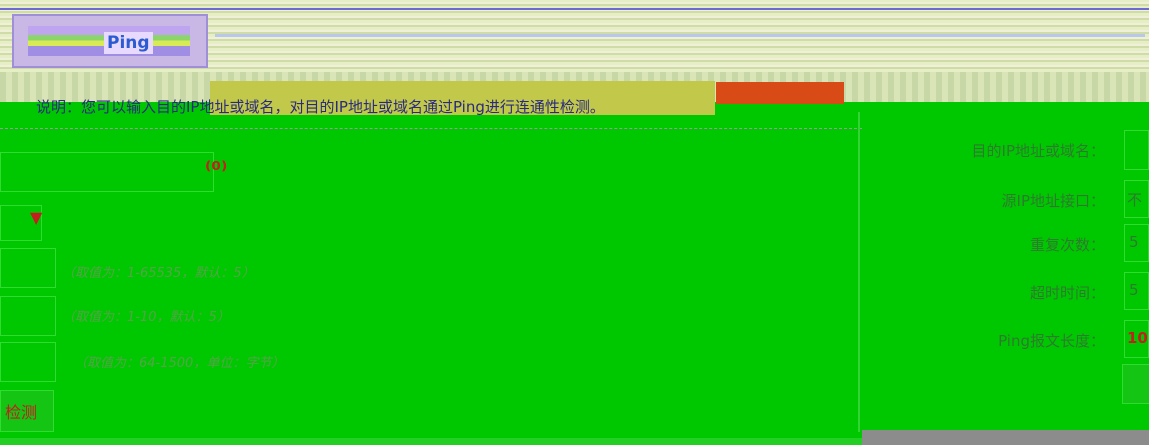 The height and width of the screenshot is (445, 1149). Describe the element at coordinates (1135, 384) in the screenshot. I see `right-detect-button` at that location.